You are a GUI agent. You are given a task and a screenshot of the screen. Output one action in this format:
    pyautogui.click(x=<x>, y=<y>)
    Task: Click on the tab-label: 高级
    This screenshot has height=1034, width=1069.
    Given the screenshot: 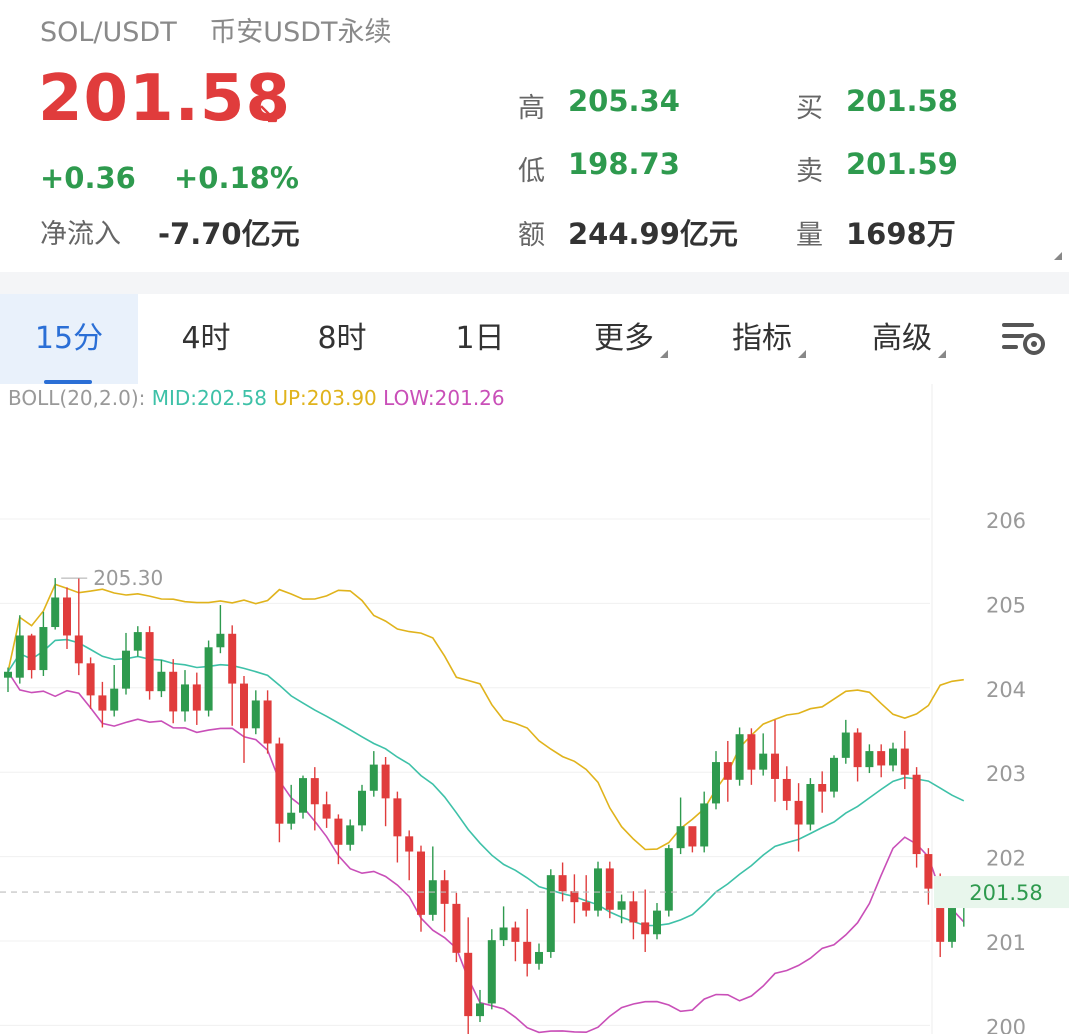 What is the action you would take?
    pyautogui.click(x=902, y=338)
    